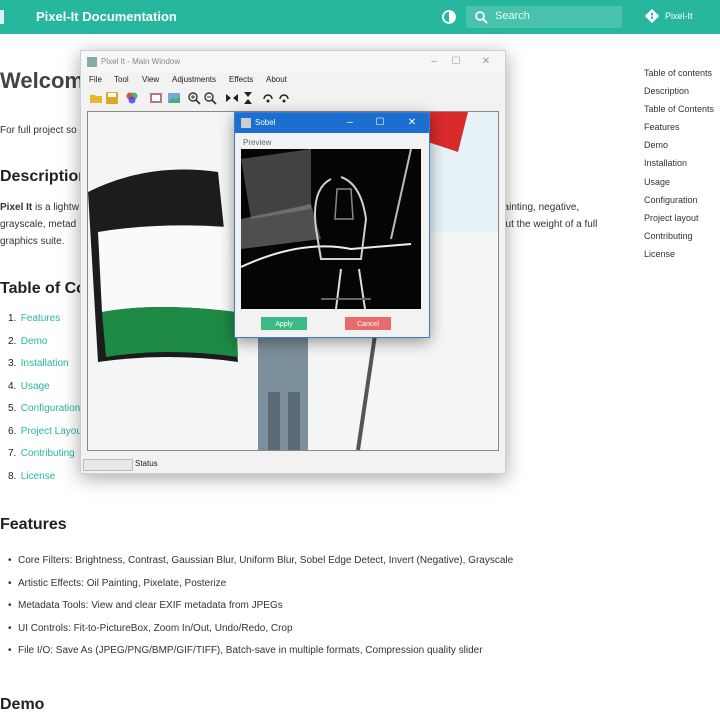  I want to click on open-folder-icon, so click(96, 98).